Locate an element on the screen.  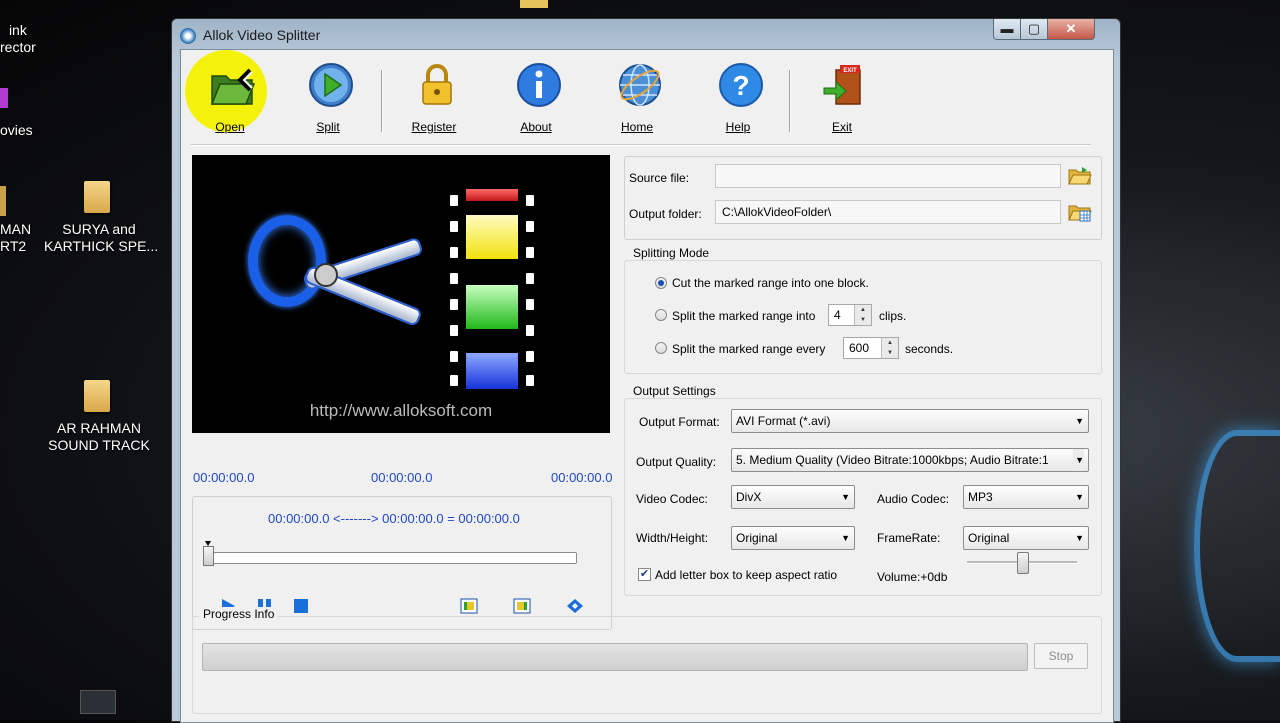
open-button: Open is located at coordinates (227, 94).